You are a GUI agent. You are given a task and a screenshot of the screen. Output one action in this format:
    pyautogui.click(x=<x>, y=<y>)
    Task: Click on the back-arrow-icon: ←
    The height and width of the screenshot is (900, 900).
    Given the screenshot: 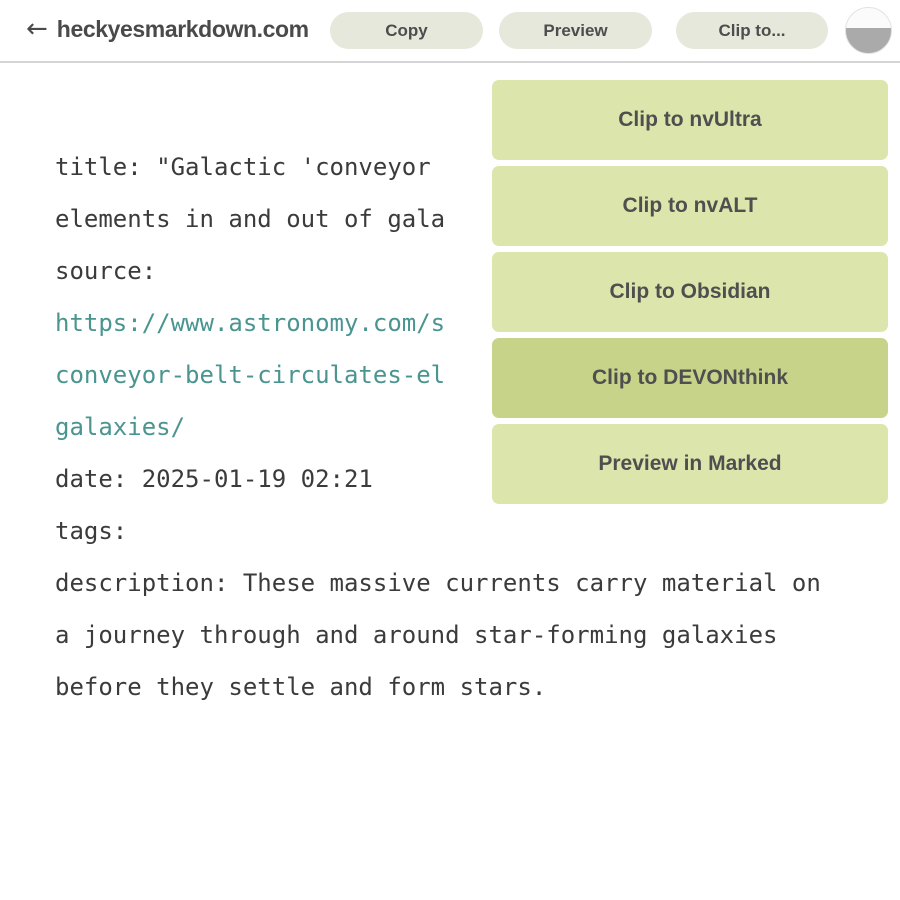 What is the action you would take?
    pyautogui.click(x=37, y=29)
    